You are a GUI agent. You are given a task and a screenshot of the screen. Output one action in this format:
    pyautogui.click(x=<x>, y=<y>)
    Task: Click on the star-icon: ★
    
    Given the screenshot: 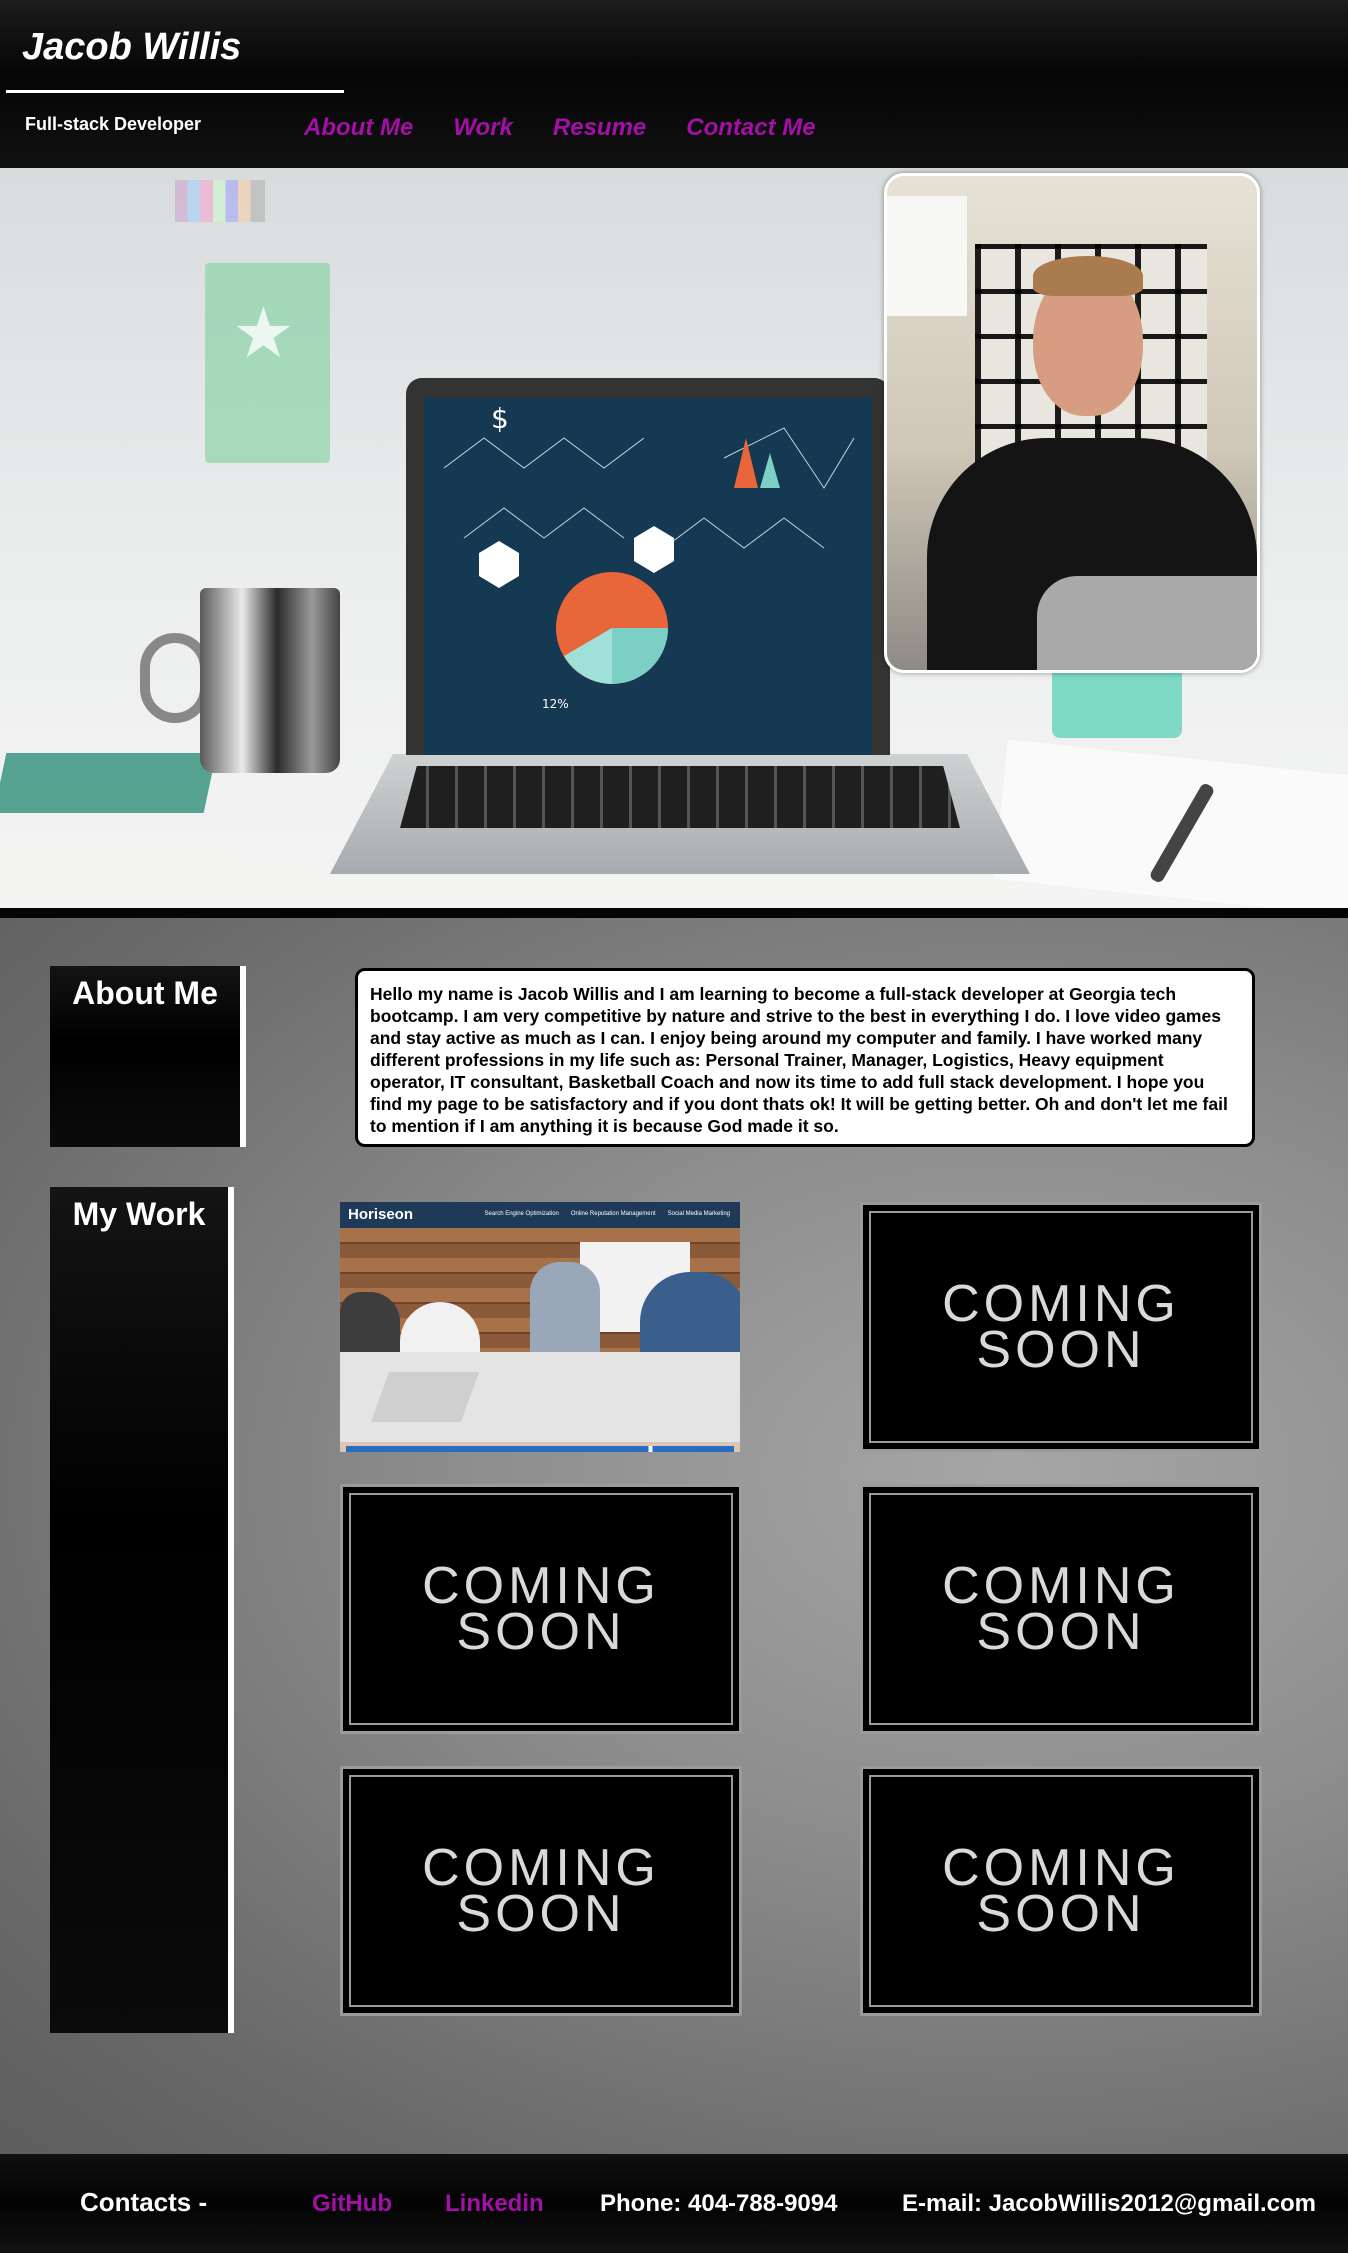 What is the action you would take?
    pyautogui.click(x=263, y=333)
    